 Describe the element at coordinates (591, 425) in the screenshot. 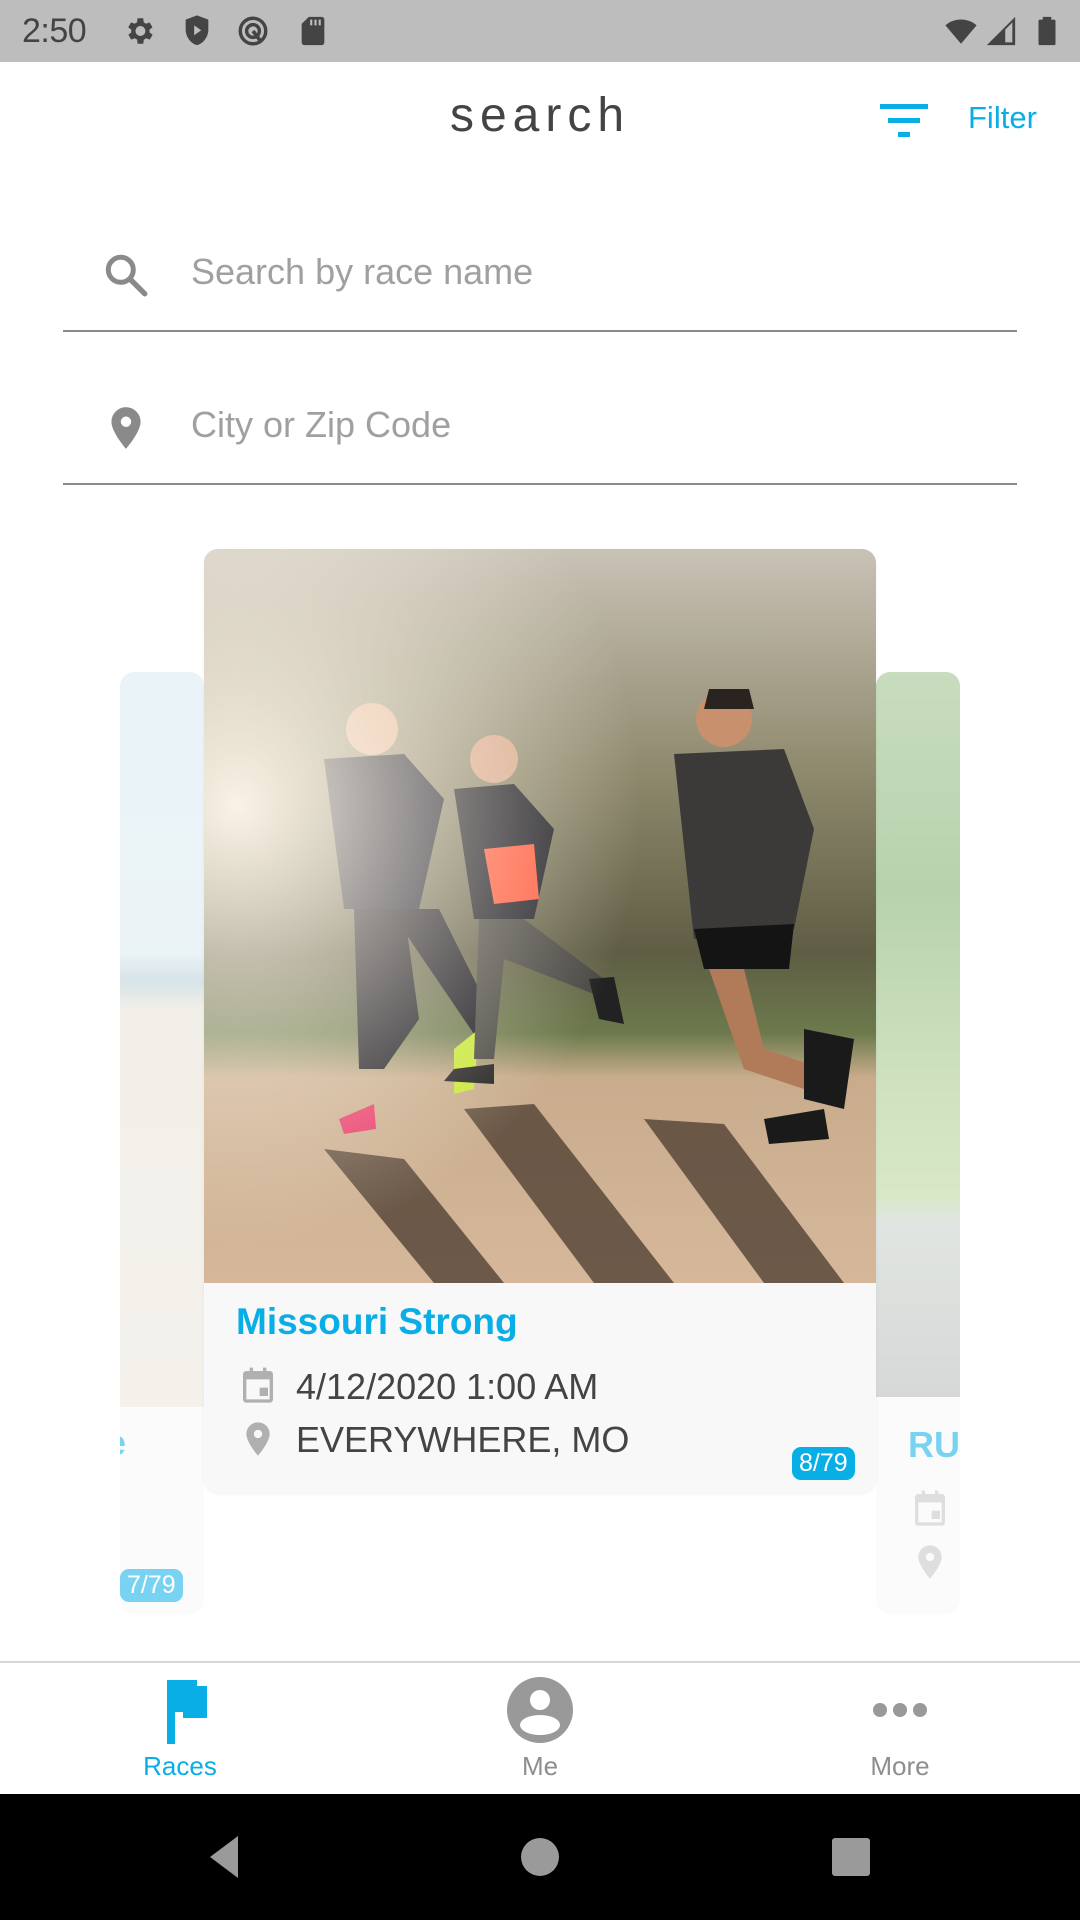

I see `location-input` at that location.